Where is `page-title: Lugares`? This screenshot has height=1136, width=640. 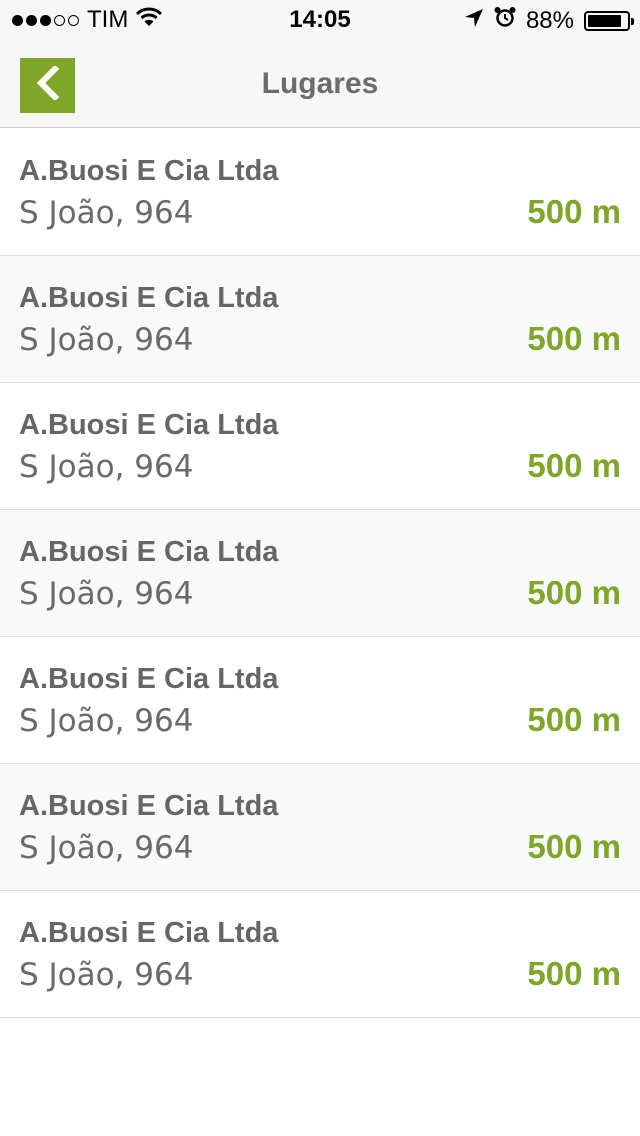 page-title: Lugares is located at coordinates (320, 83).